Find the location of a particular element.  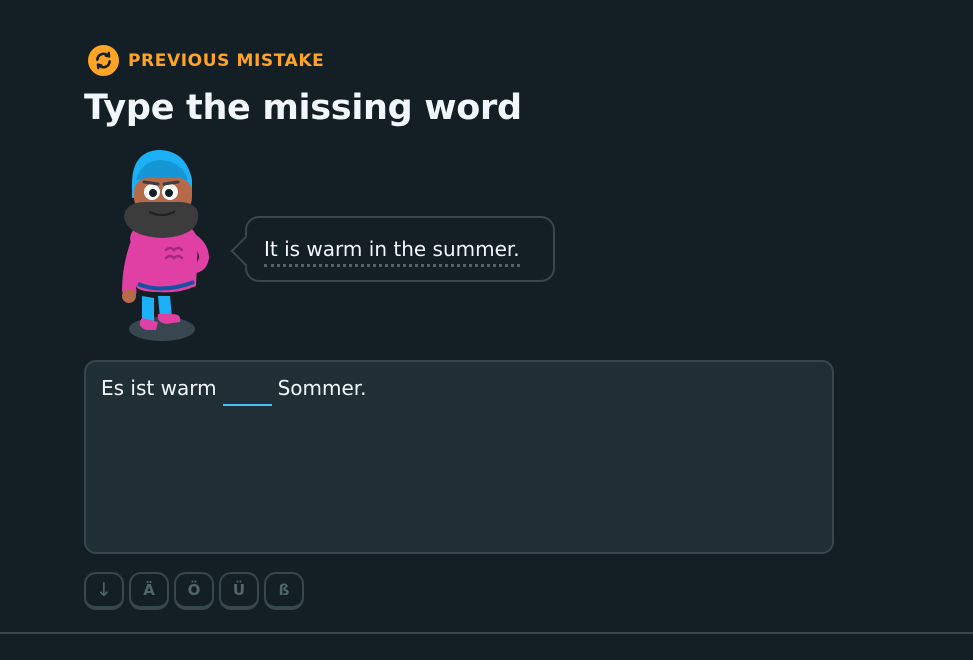

character-illustration is located at coordinates (162, 245).